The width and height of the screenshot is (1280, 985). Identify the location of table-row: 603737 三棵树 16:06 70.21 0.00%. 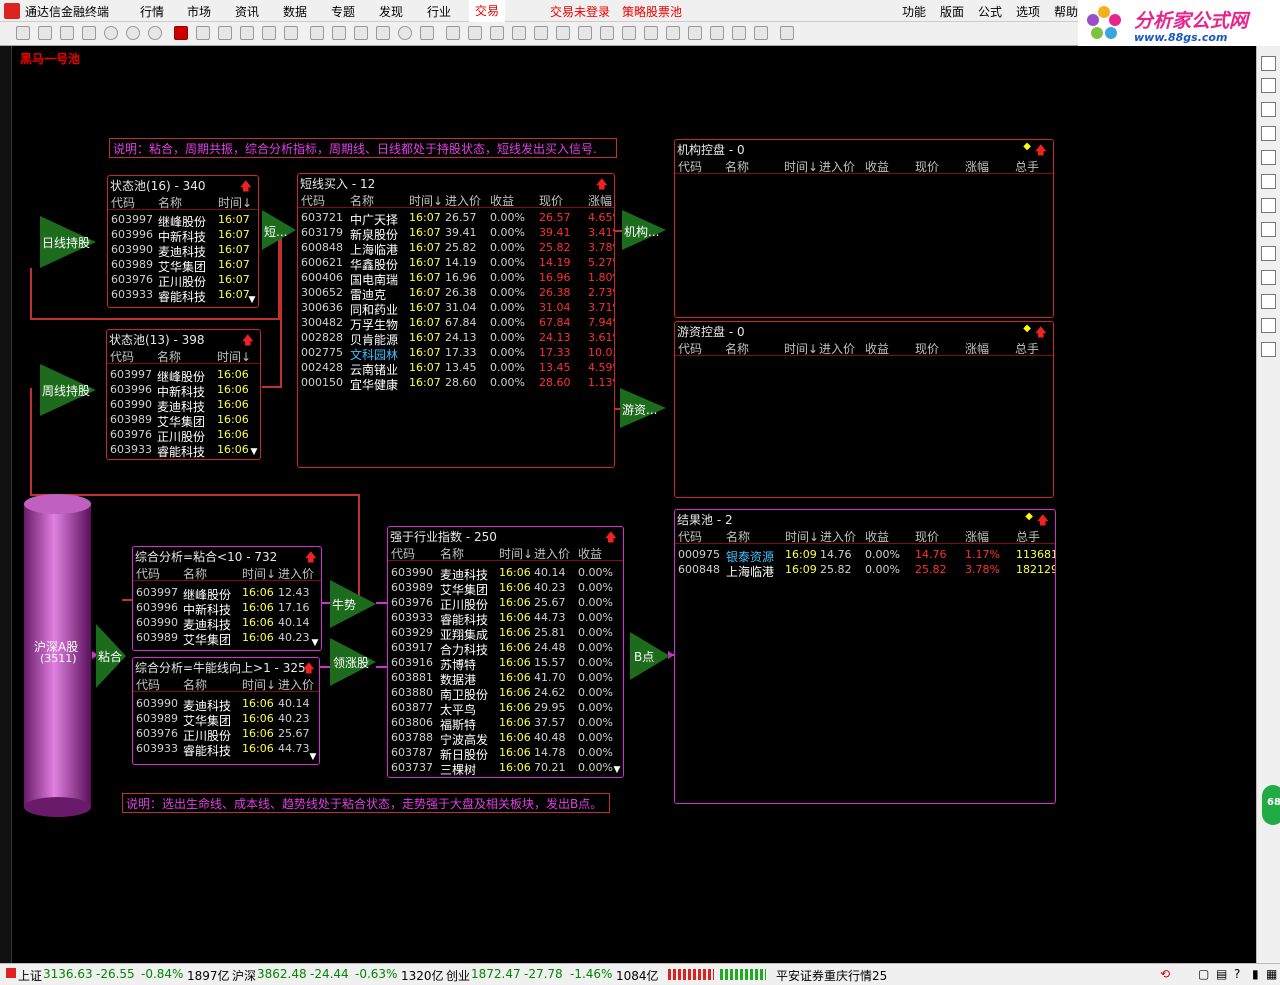
(505, 769).